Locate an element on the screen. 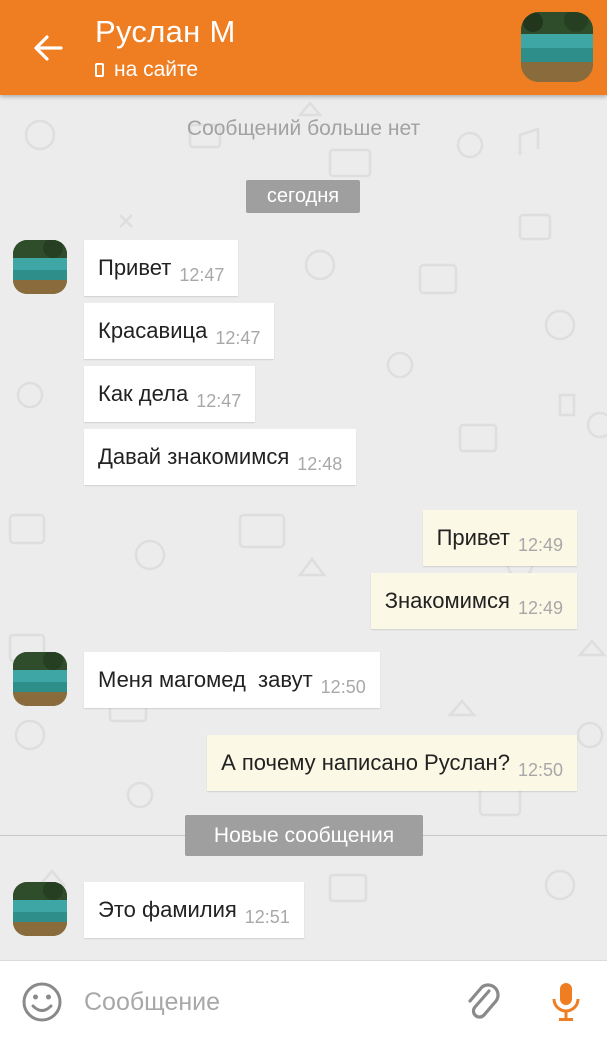 This screenshot has height=1038, width=607. back-button is located at coordinates (48, 48).